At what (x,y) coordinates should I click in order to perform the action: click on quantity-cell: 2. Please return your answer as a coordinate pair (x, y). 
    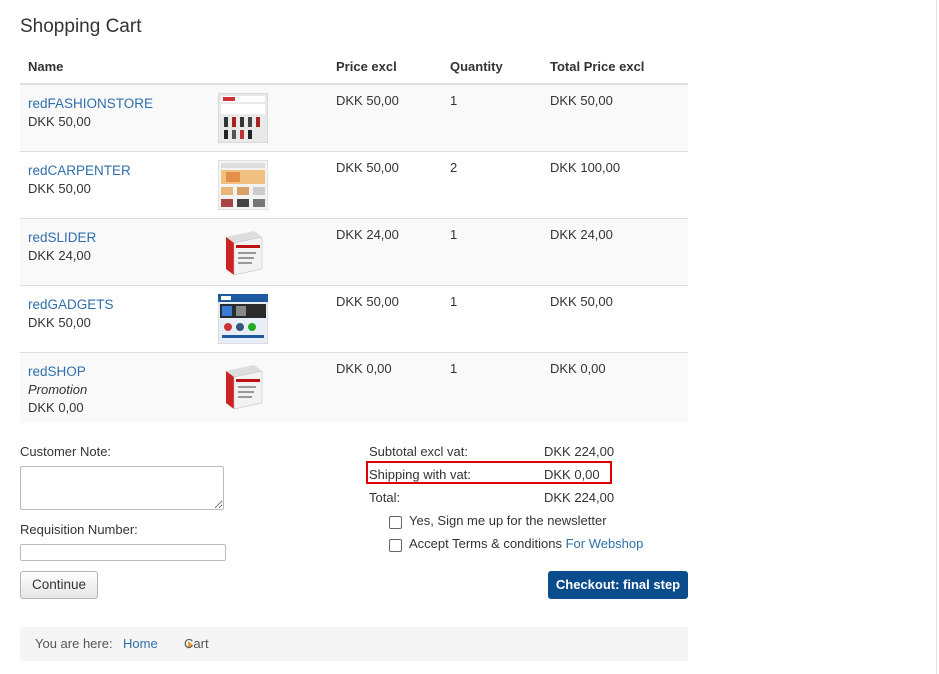
    Looking at the image, I should click on (492, 185).